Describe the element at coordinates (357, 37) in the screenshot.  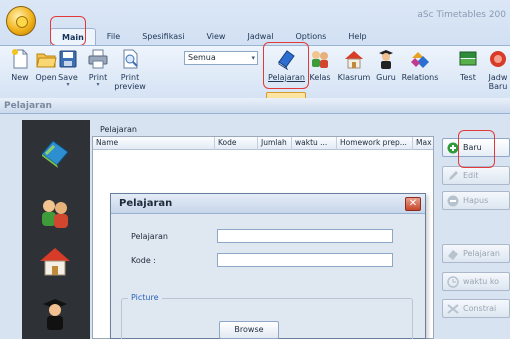
I see `tab-help: Help` at that location.